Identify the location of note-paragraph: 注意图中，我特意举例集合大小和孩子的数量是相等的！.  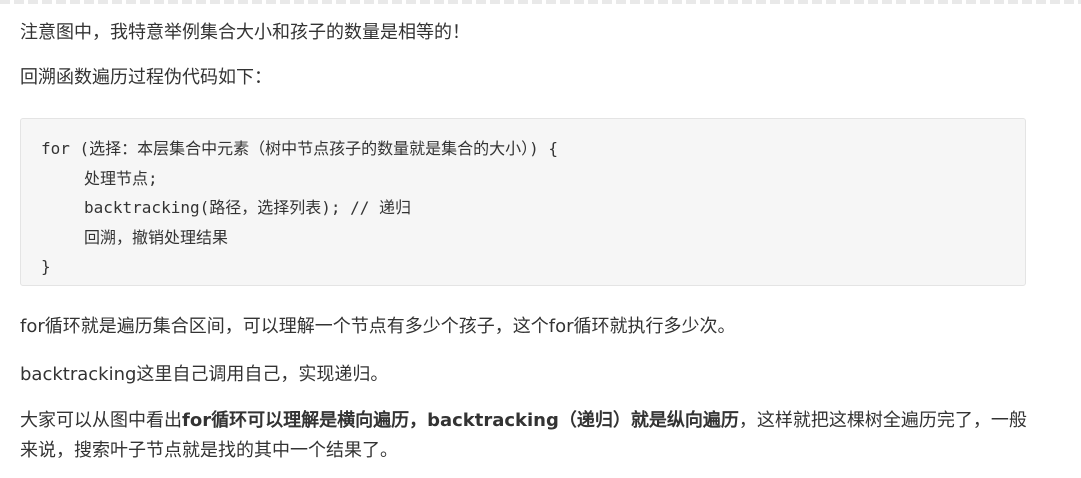
(245, 32).